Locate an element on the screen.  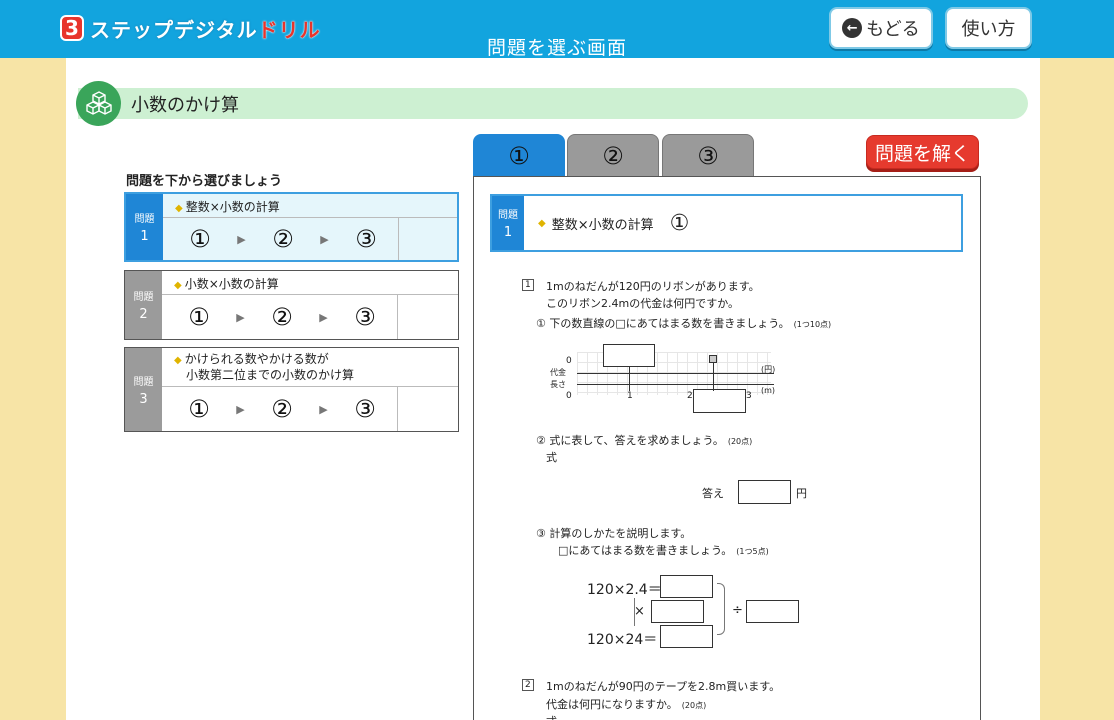
sub-question: ② 式に表して、答えを求めましょう。 (20点) is located at coordinates (644, 440).